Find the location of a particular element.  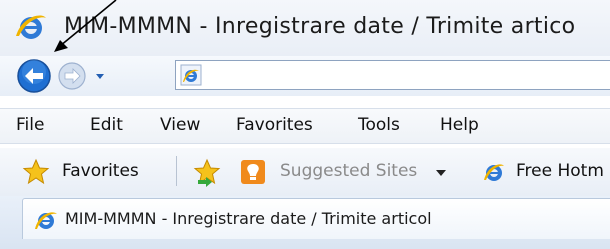

add-to-favorites-button is located at coordinates (207, 173).